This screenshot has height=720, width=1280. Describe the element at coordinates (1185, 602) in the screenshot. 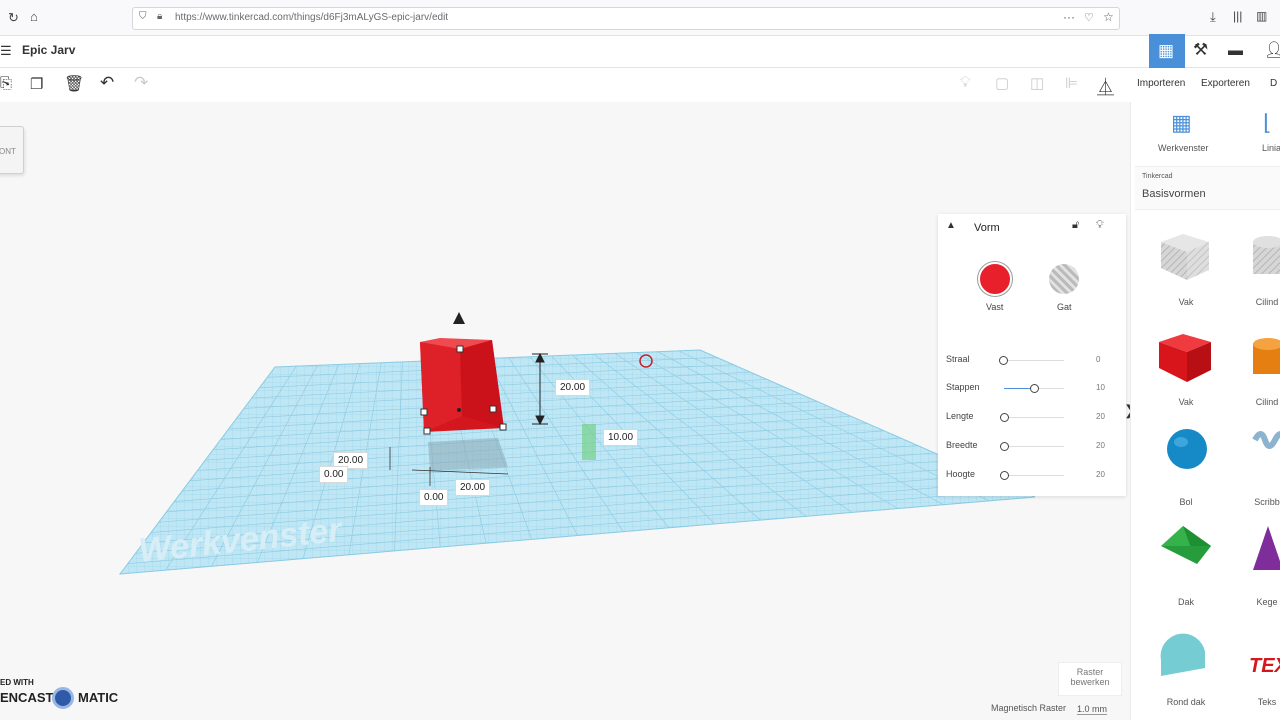

I see `shape-label-6: Dak` at that location.